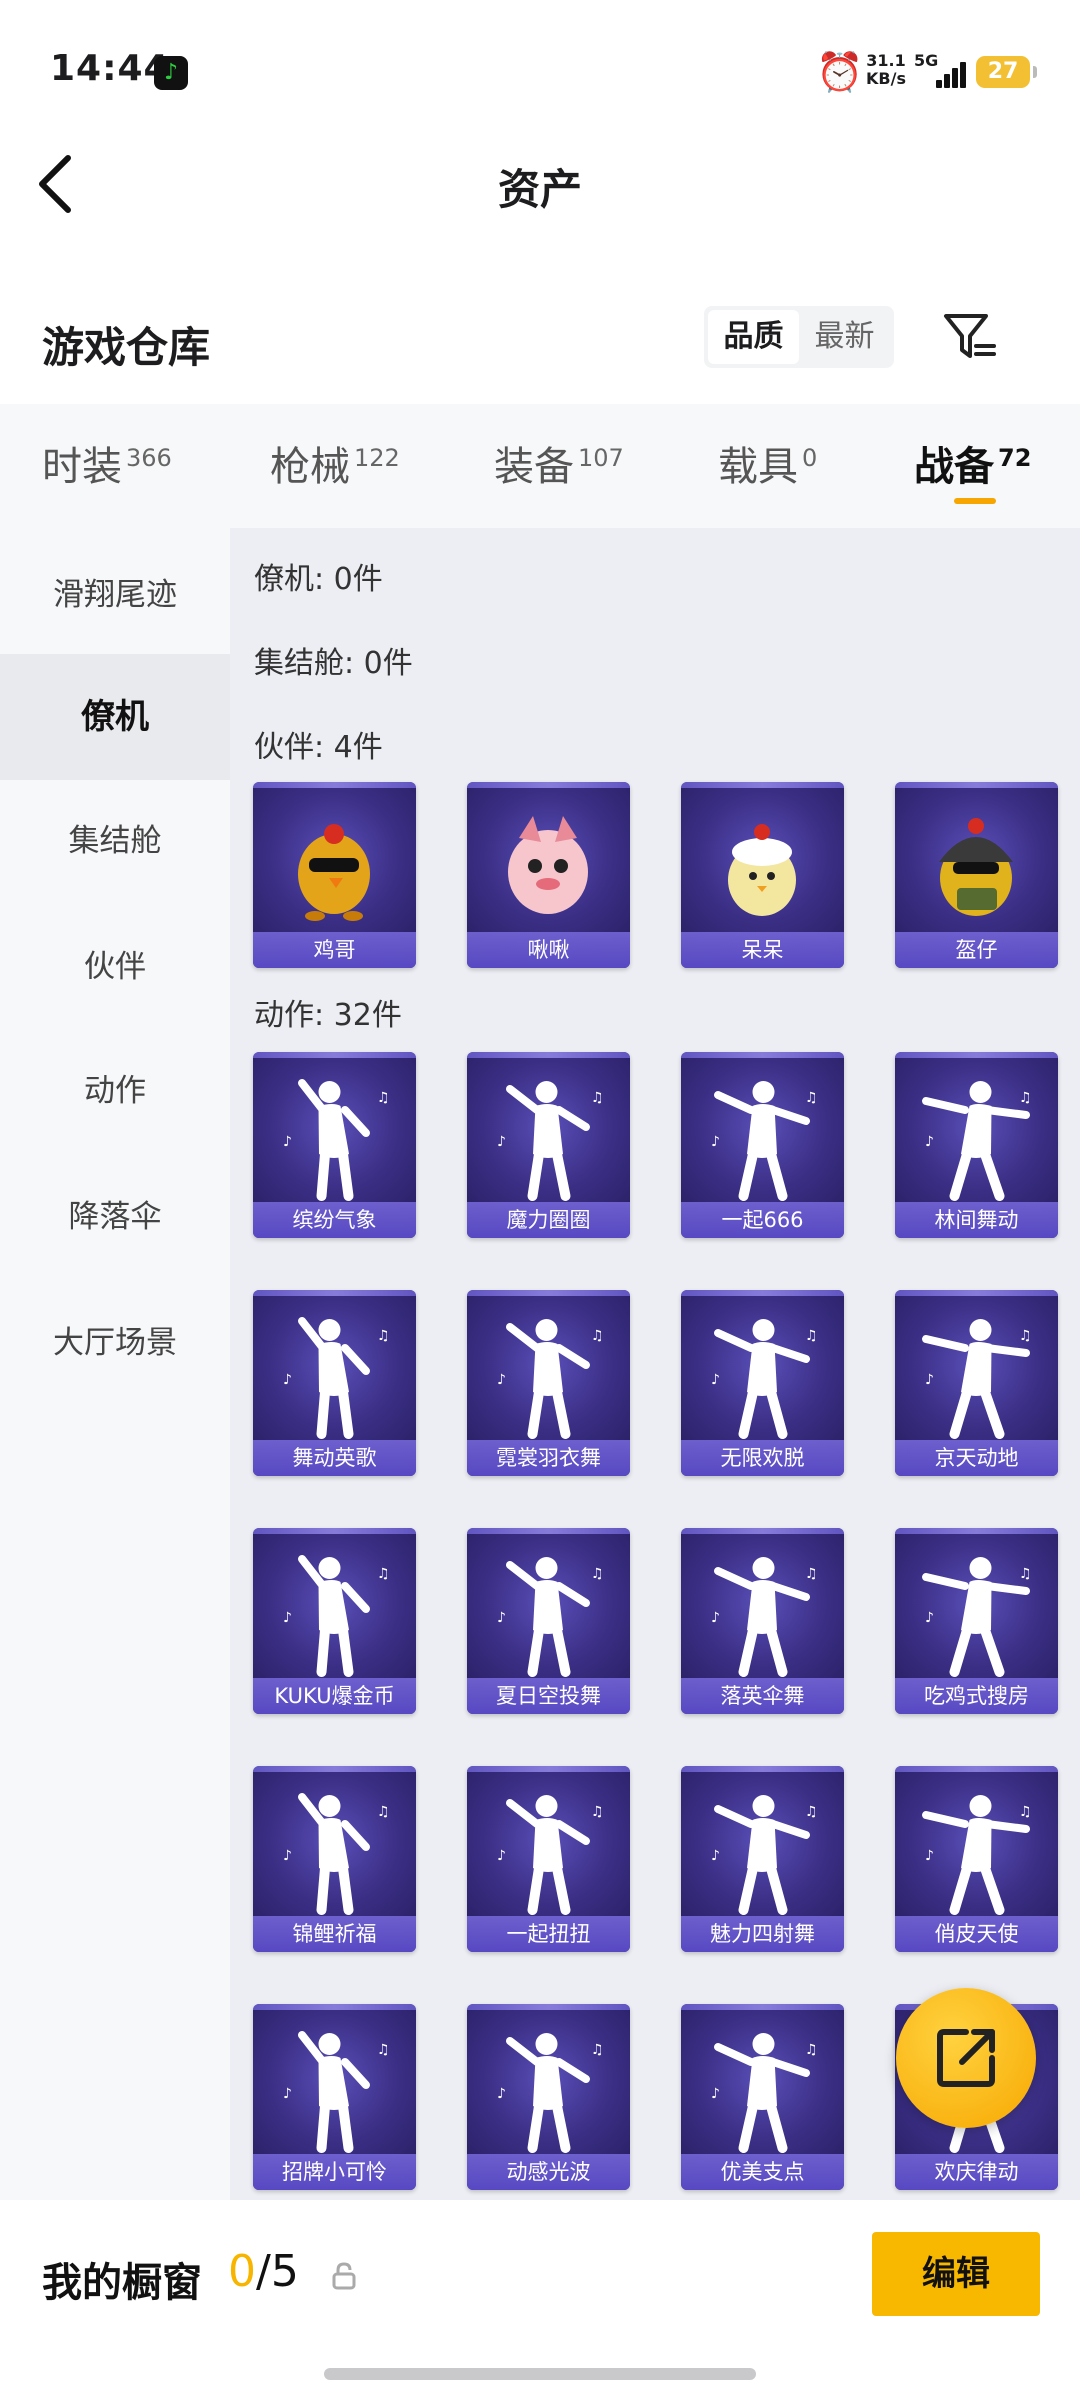 The image size is (1080, 2400). Describe the element at coordinates (115, 1217) in the screenshot. I see `sidebar-item-parachute: 降落伞` at that location.